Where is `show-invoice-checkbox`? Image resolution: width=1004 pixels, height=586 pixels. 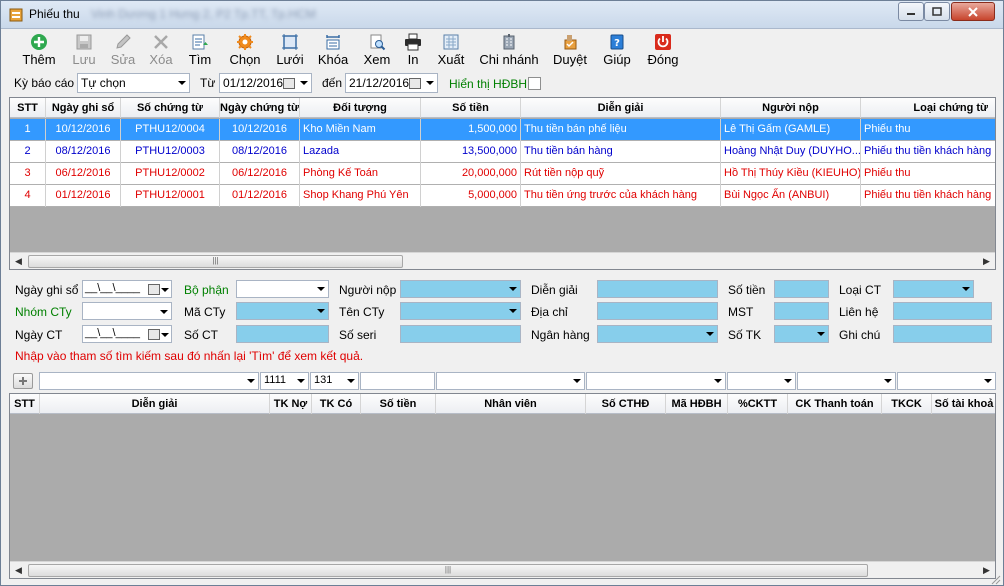
show-invoice-checkbox is located at coordinates (534, 83).